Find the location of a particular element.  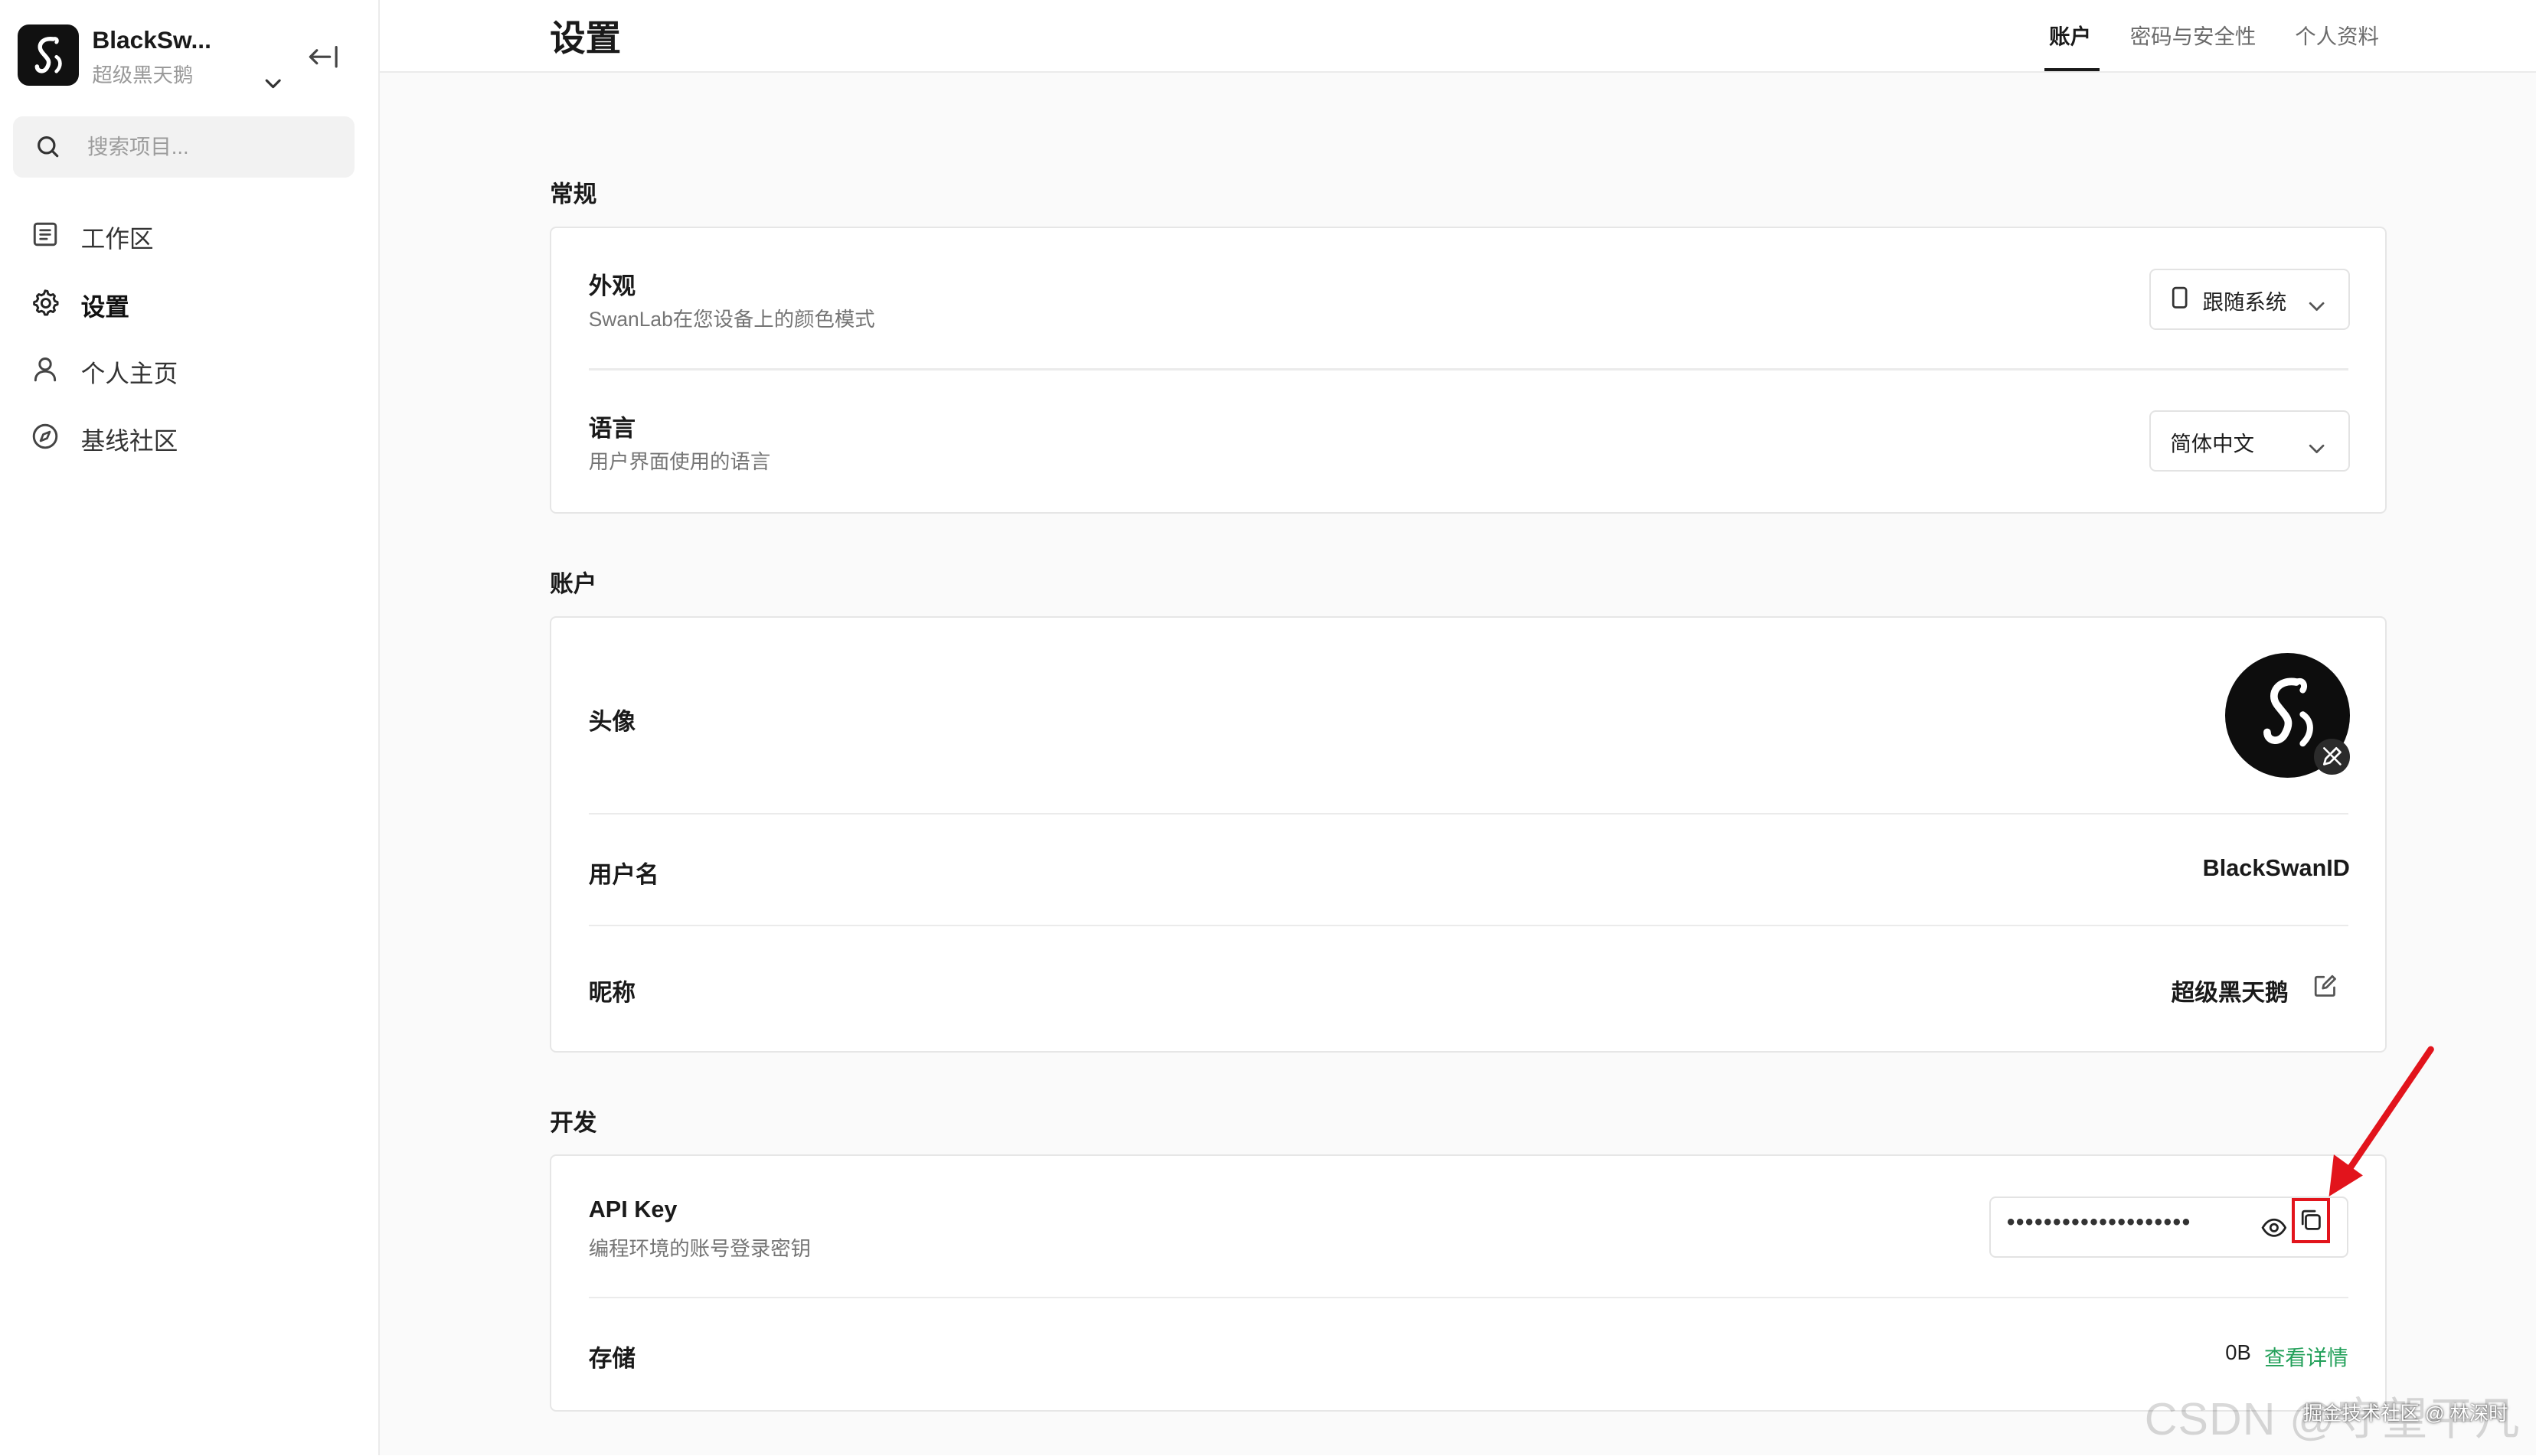

show-api-key-button is located at coordinates (2274, 1230).